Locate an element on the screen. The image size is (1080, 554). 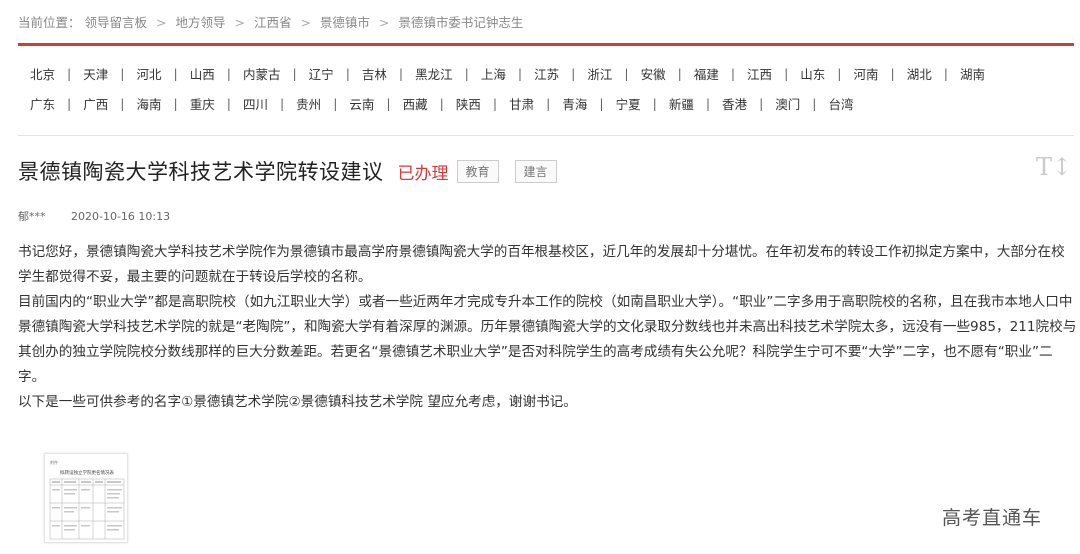
region-link: 广东 is located at coordinates (42, 103).